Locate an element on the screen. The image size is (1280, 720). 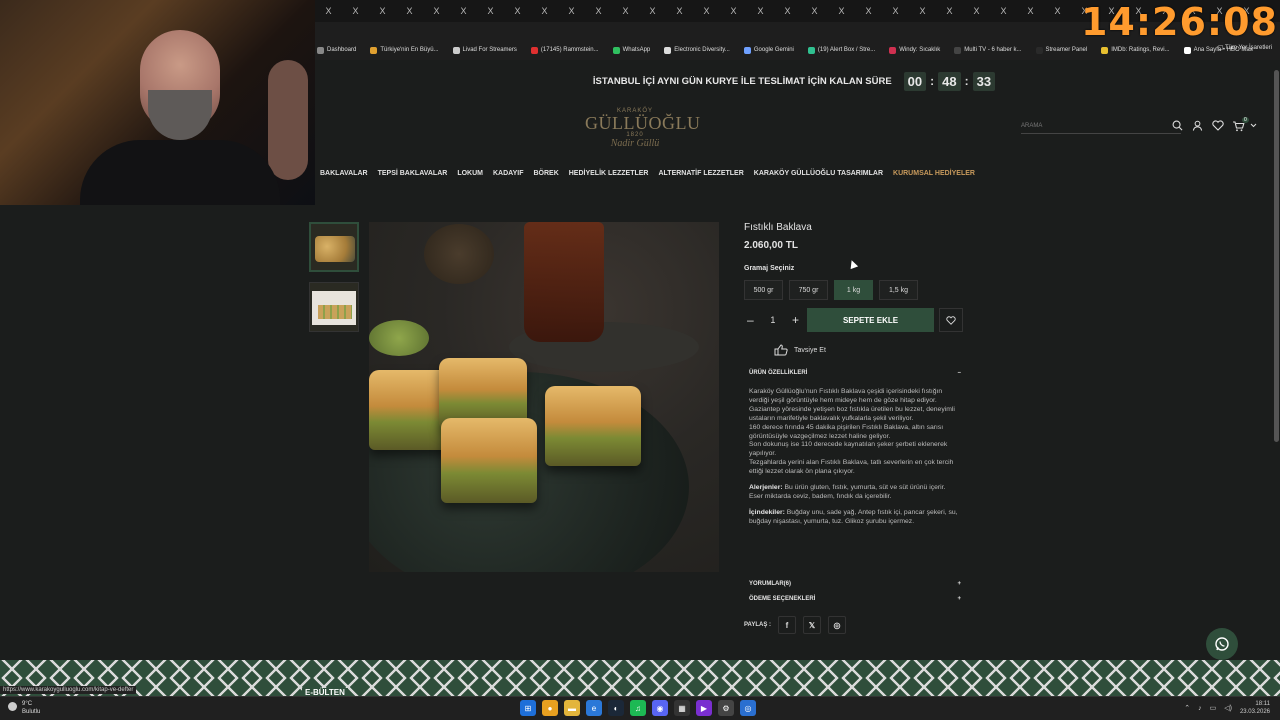
file-explorer-icon: ▬ is located at coordinates (572, 708).